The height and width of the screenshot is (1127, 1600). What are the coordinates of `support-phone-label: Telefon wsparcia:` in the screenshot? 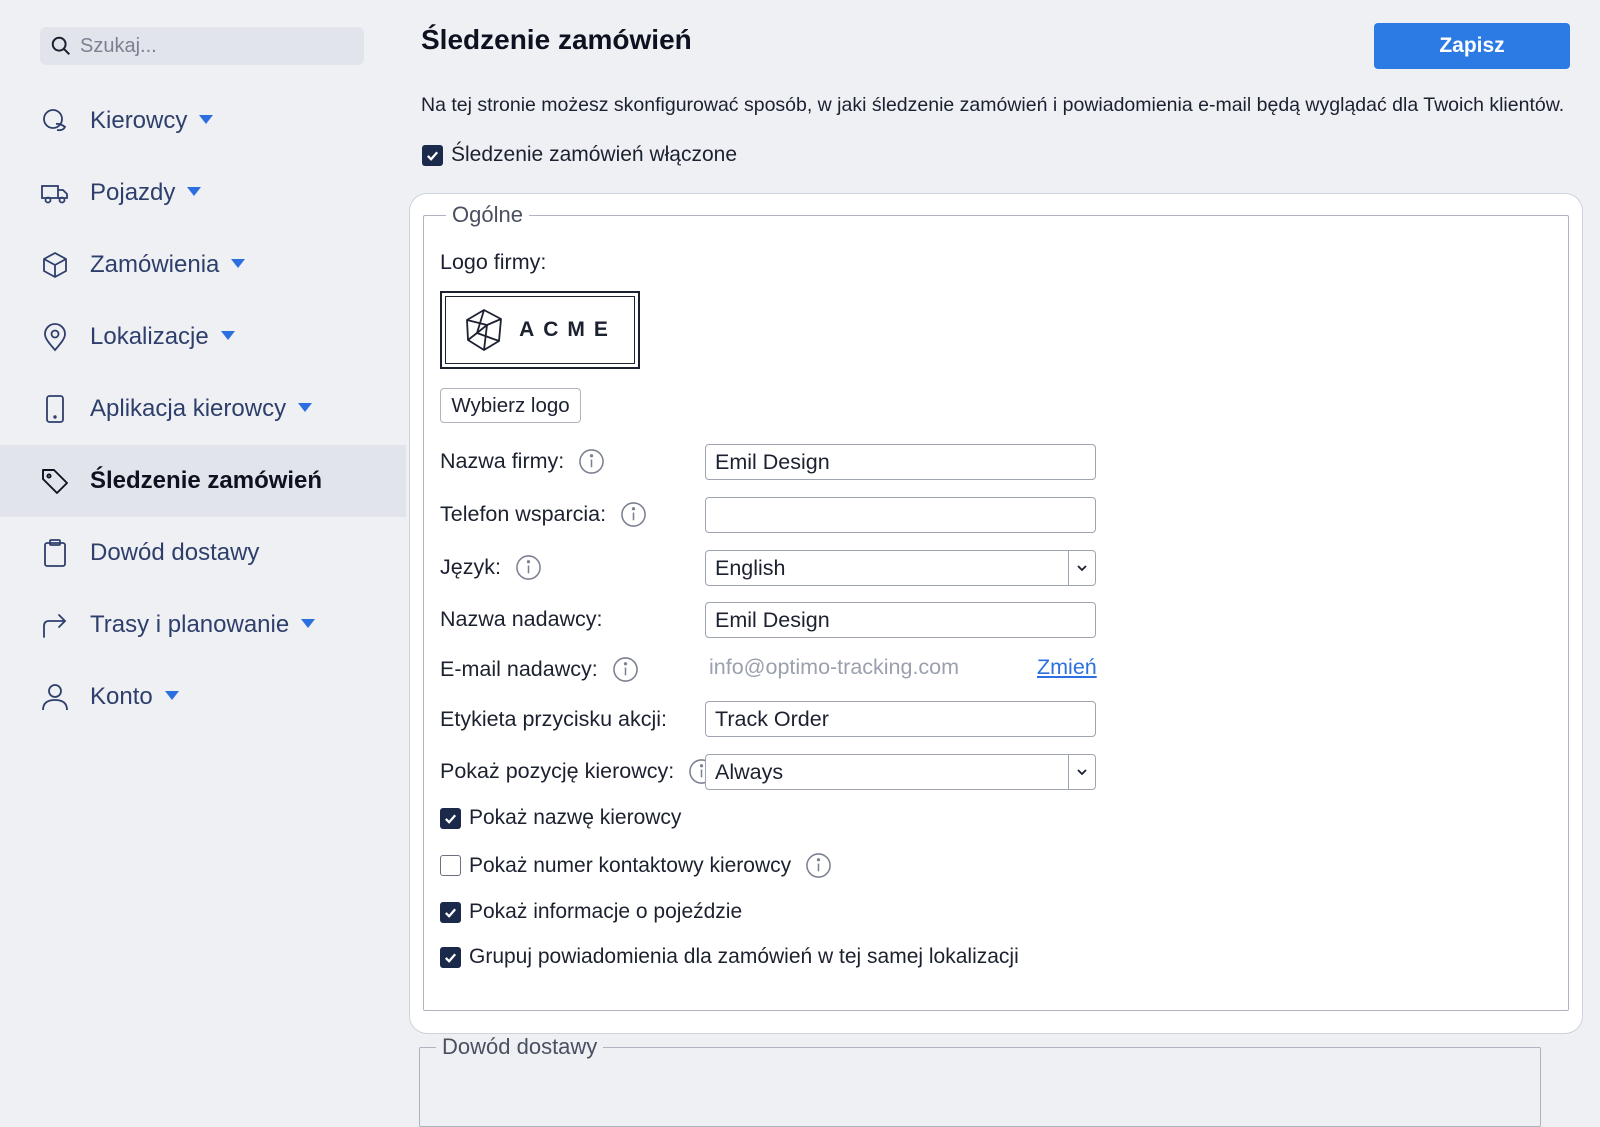 It's located at (543, 514).